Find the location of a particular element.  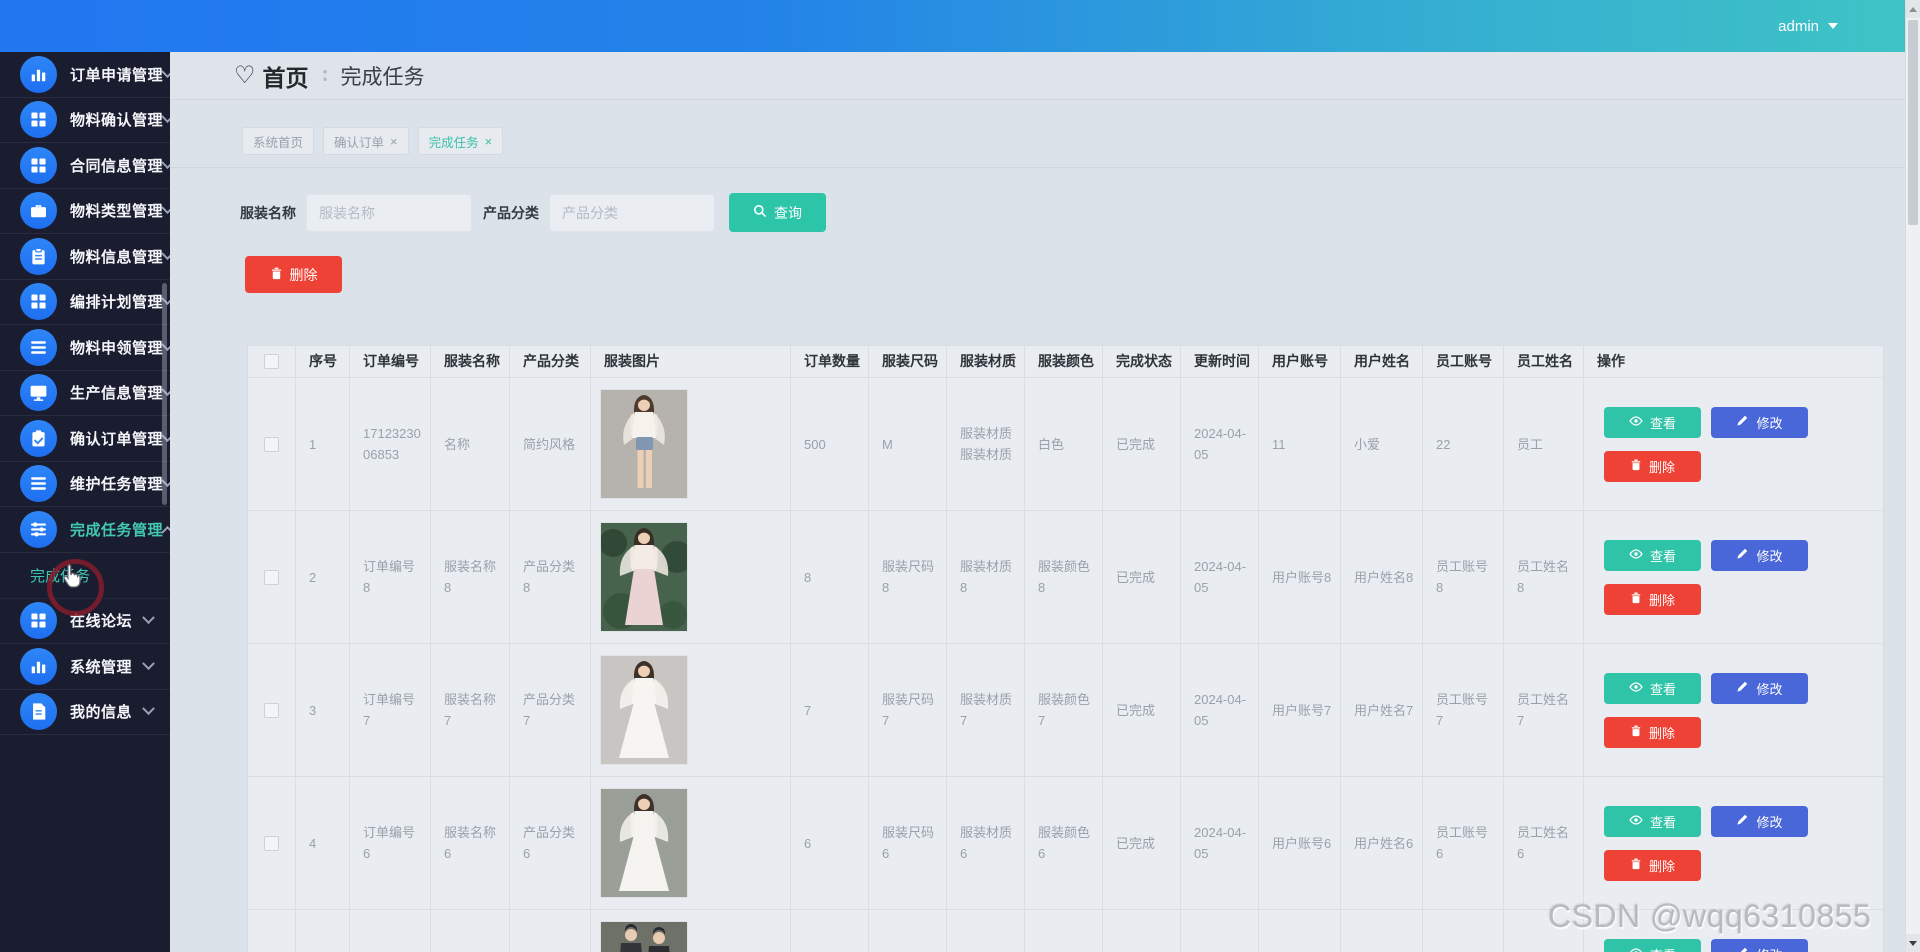

briefcase-icon is located at coordinates (38, 211).